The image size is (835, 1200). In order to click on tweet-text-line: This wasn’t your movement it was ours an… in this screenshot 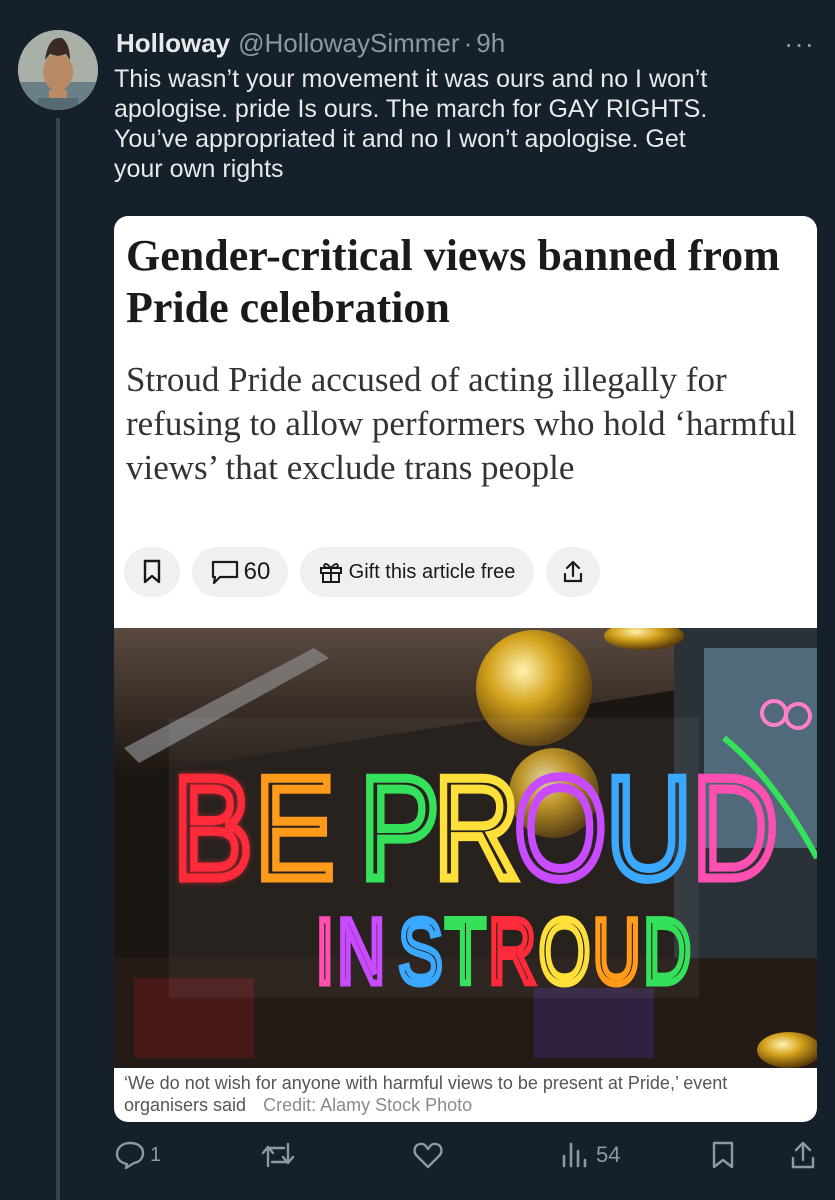, I will do `click(411, 79)`.